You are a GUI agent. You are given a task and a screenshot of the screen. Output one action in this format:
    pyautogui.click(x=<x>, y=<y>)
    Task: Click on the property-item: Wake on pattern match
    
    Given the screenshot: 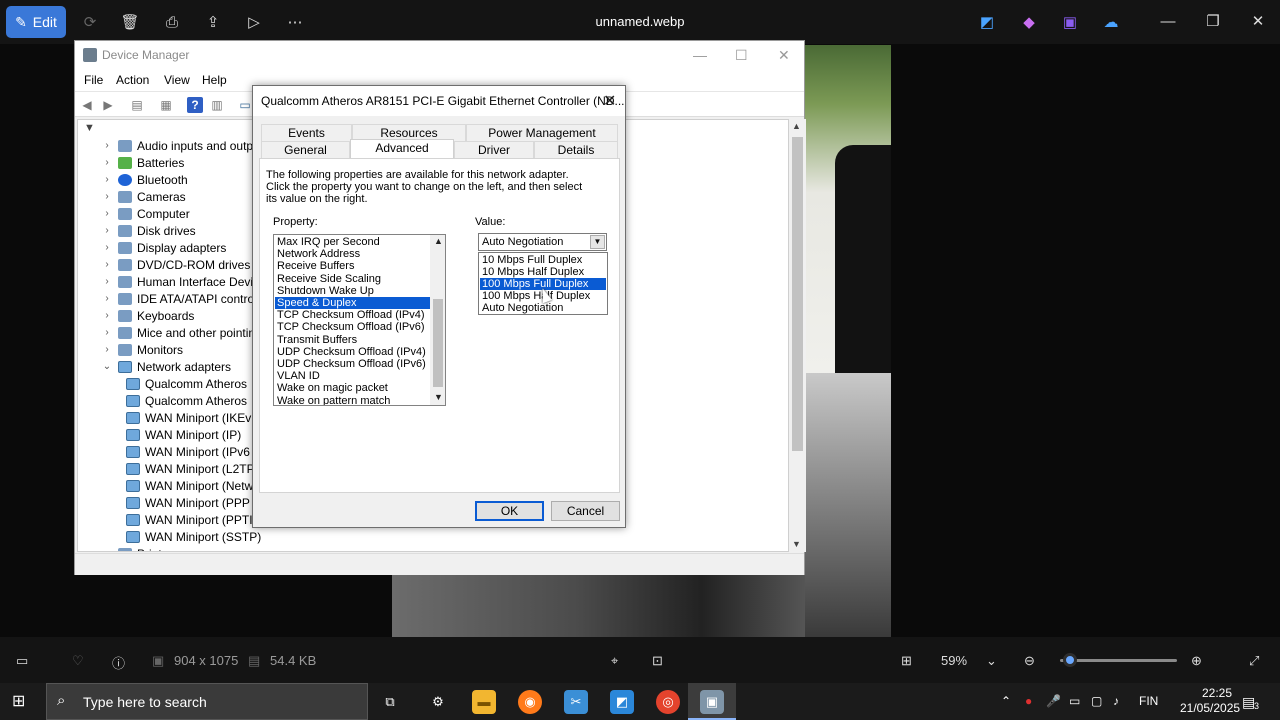 What is the action you would take?
    pyautogui.click(x=352, y=400)
    